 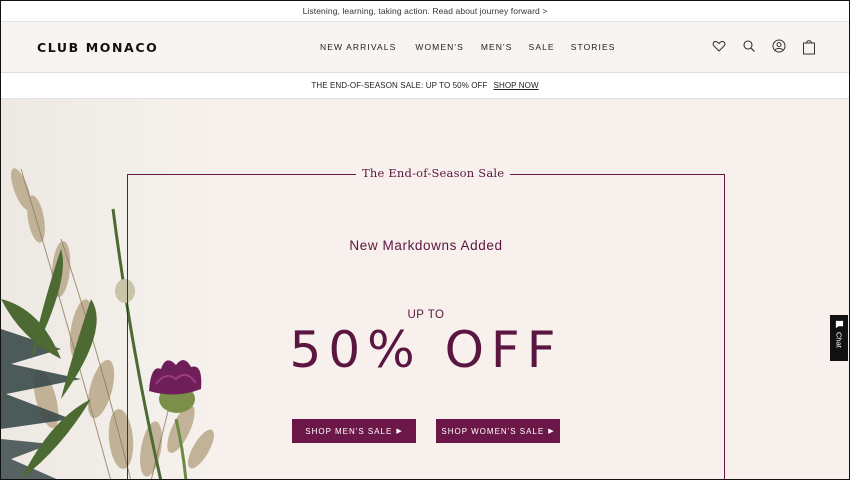 I want to click on header-icons, so click(x=764, y=47).